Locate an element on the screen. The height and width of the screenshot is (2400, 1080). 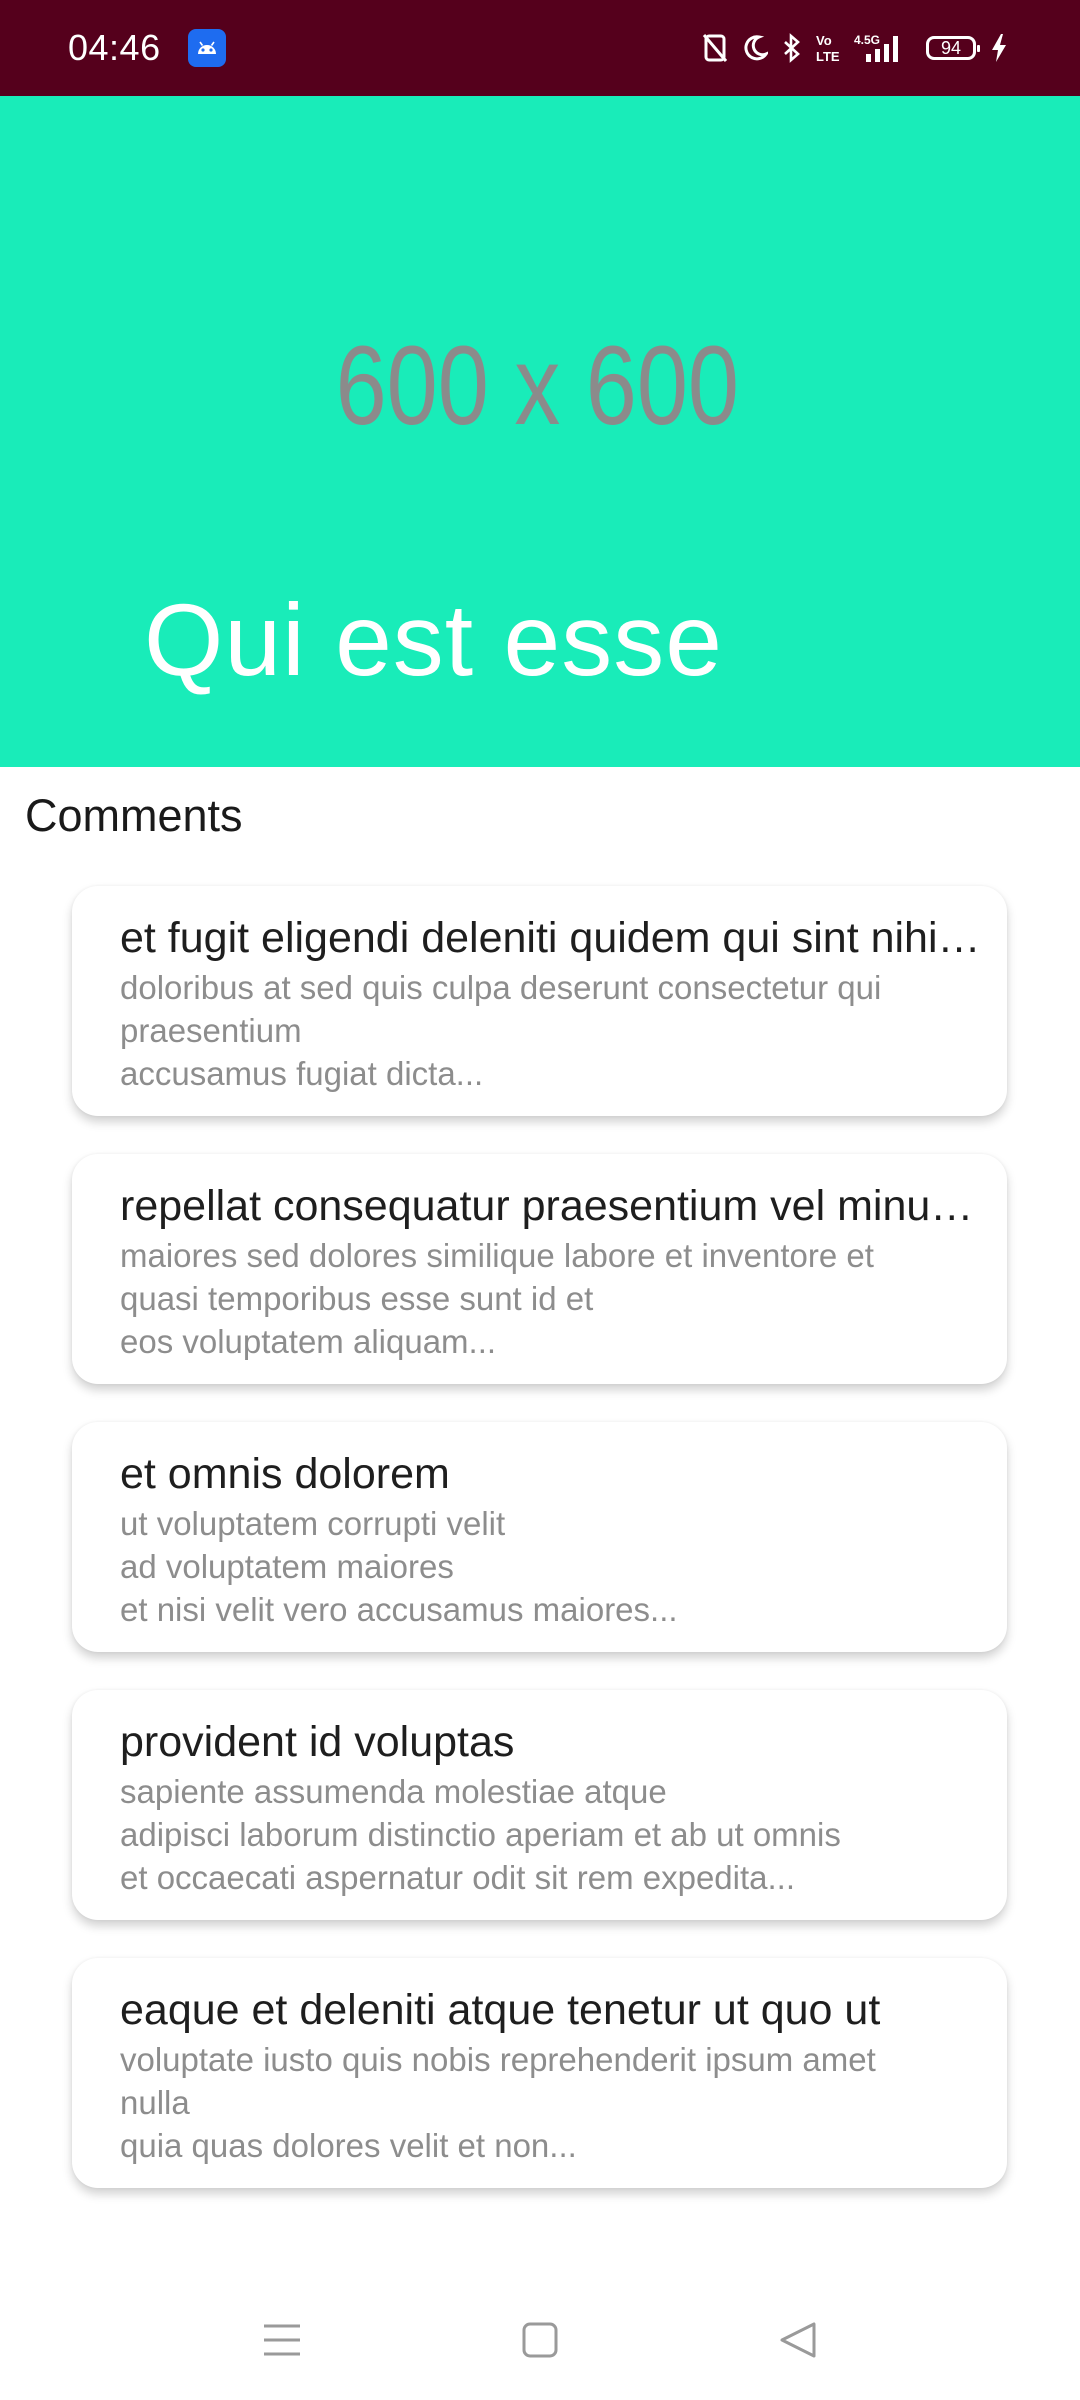
back-triangle-icon is located at coordinates (798, 2340).